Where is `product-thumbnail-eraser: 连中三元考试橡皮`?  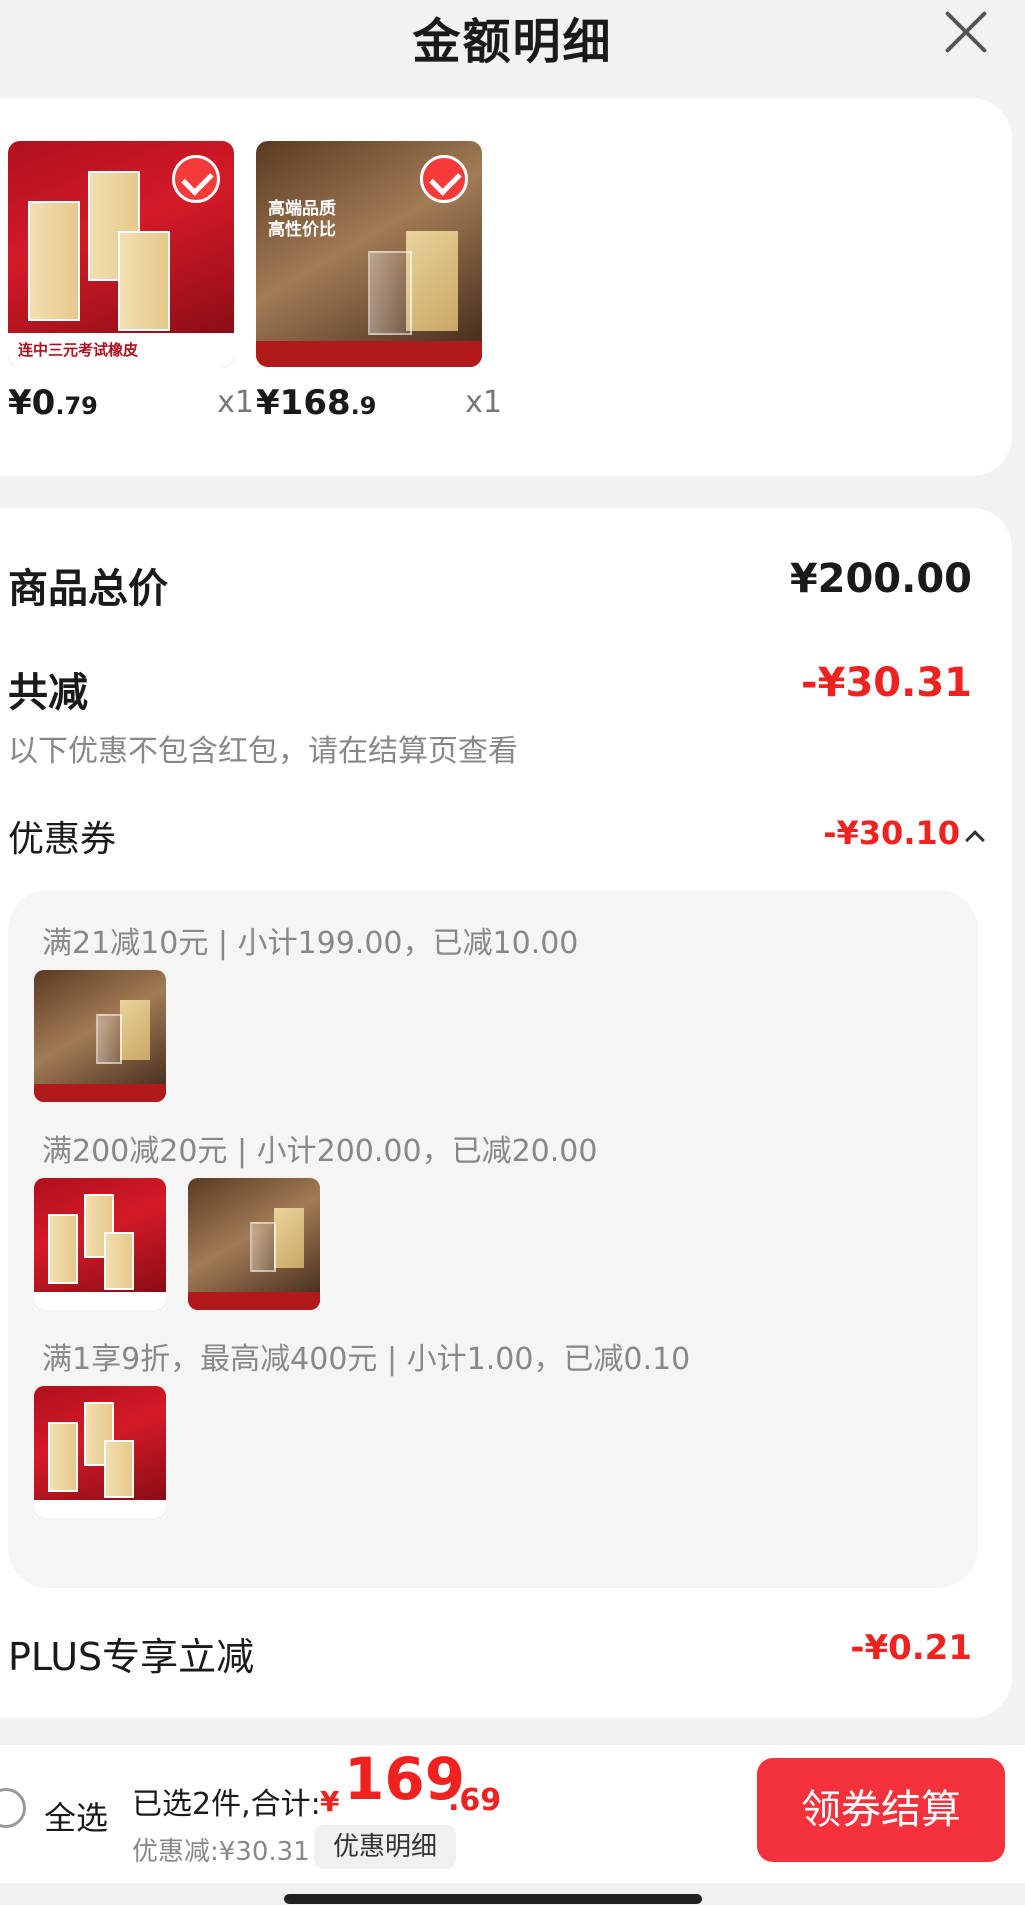 product-thumbnail-eraser: 连中三元考试橡皮 is located at coordinates (121, 254).